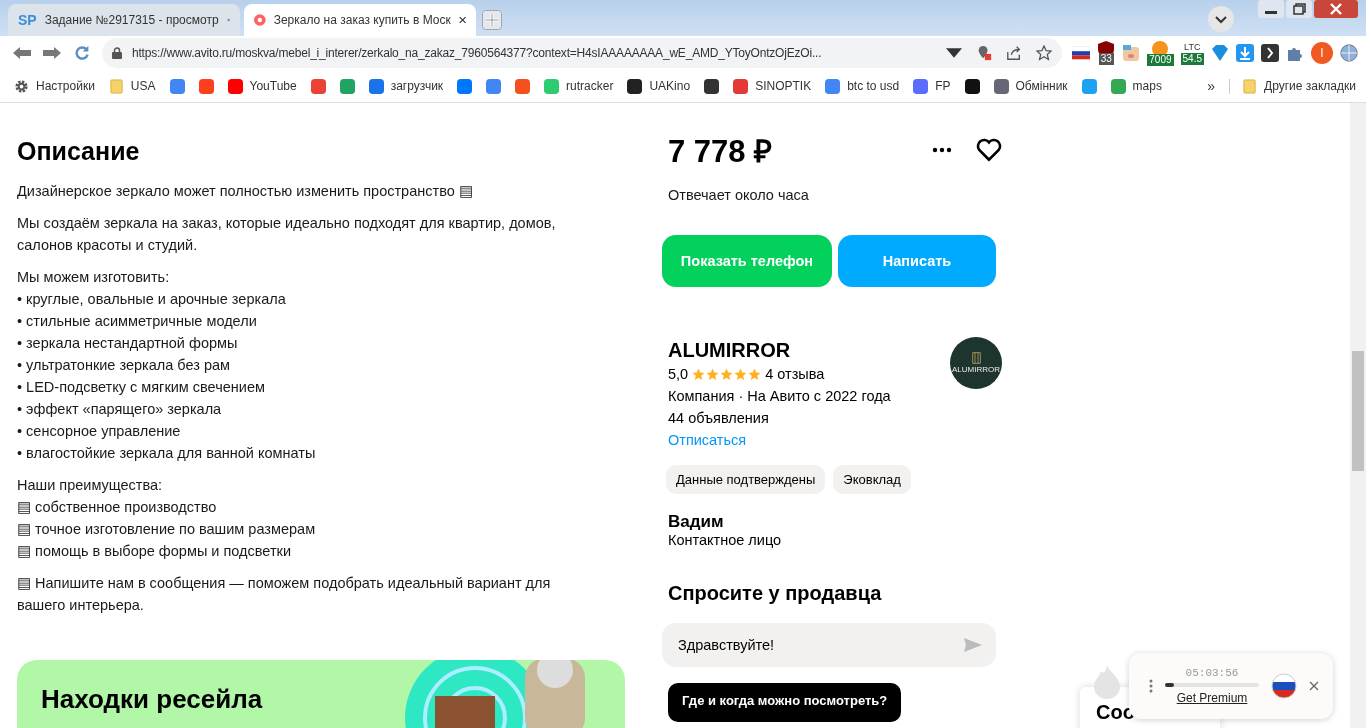  I want to click on extension-label: LTC, so click(1192, 46).